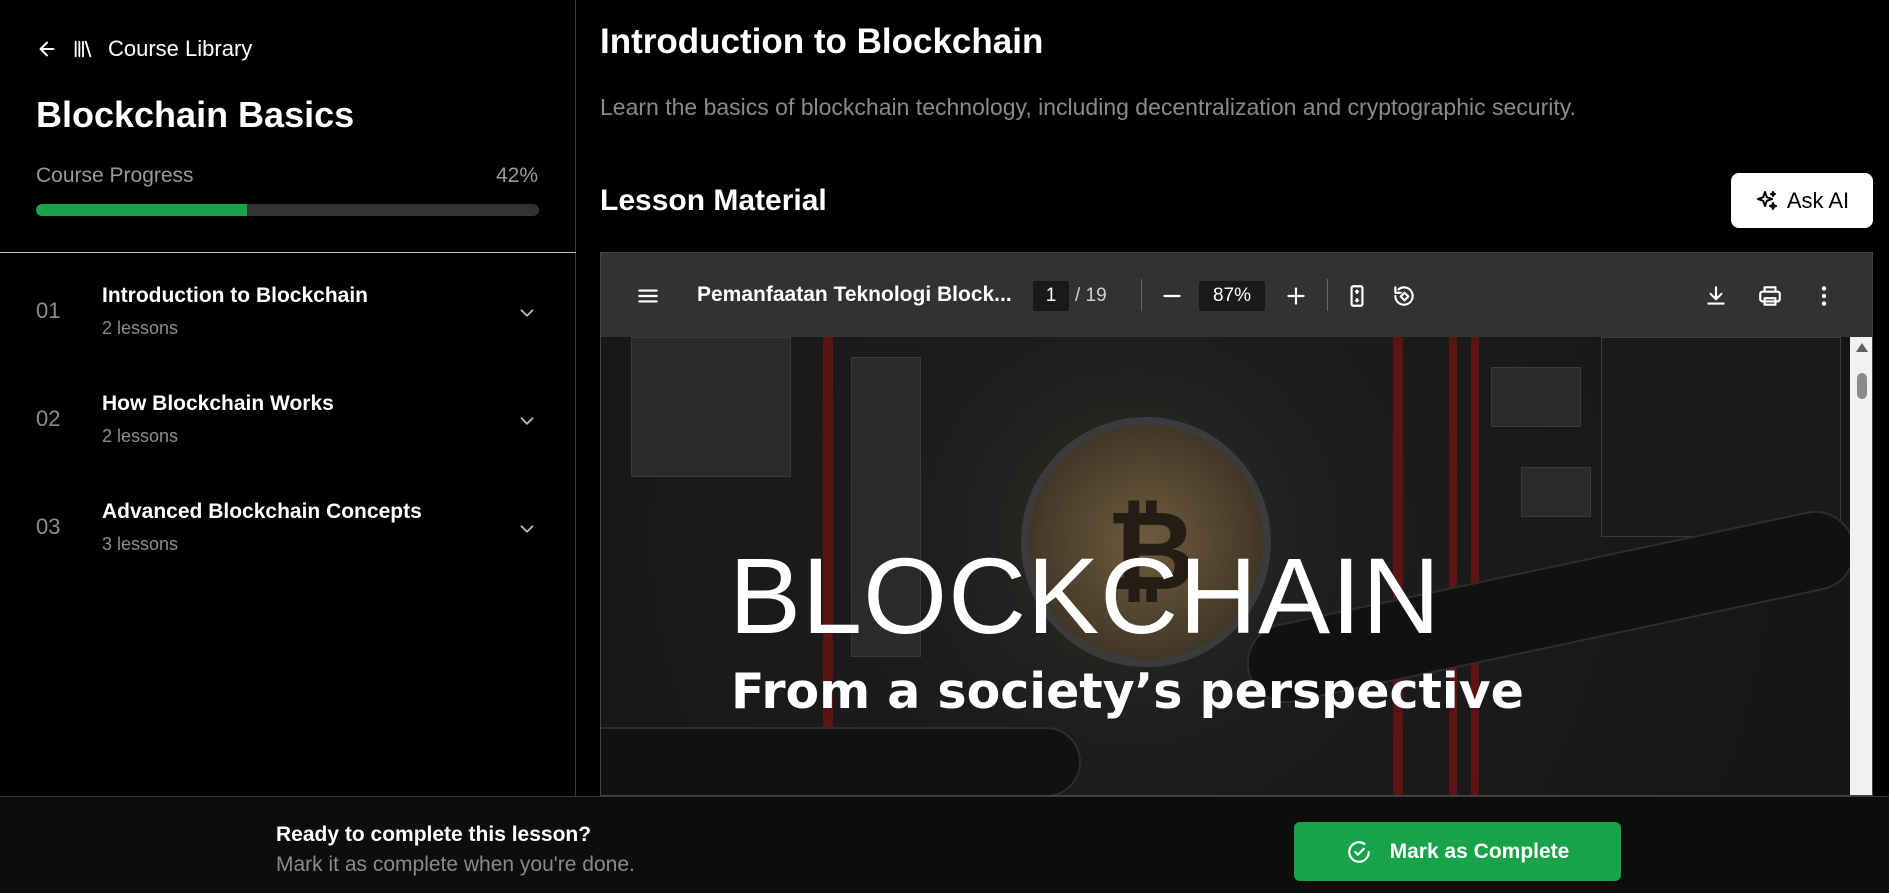  I want to click on progress-label: Course Progress, so click(115, 175).